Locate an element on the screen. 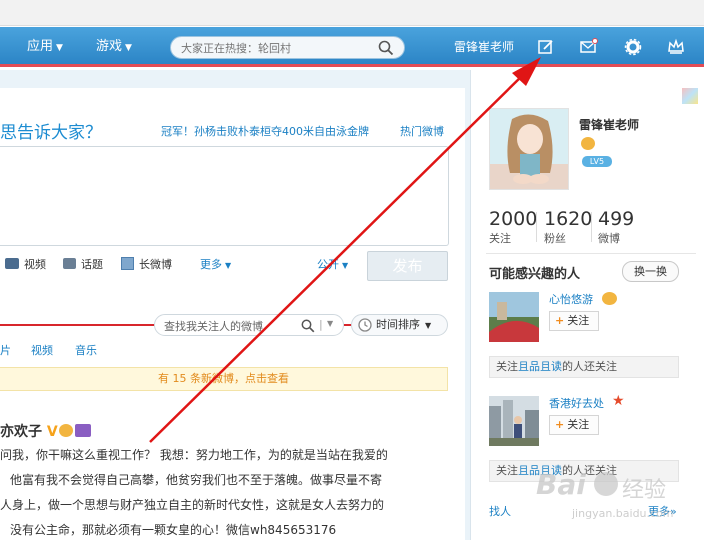  publisher-prompt: 思告诉大家？ is located at coordinates (51, 133).